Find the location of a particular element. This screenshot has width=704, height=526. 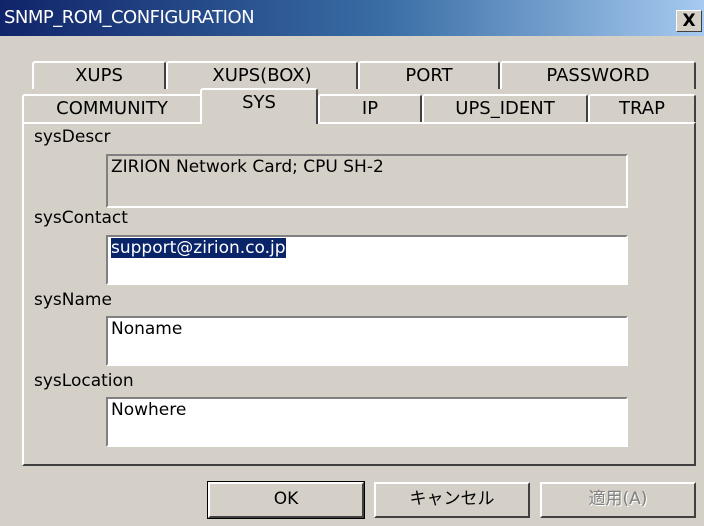

tab-label: UPS_IDENT is located at coordinates (505, 108).